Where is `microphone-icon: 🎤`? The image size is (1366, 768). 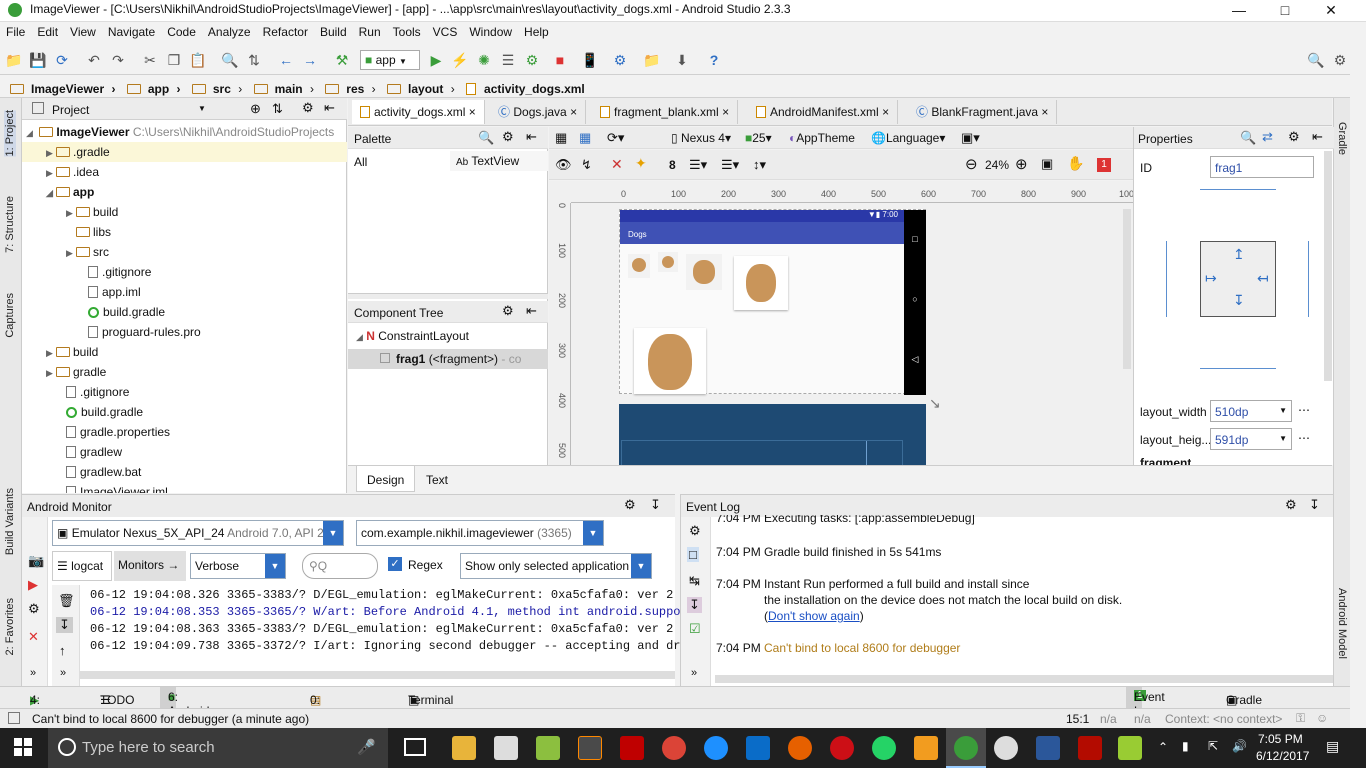 microphone-icon: 🎤 is located at coordinates (366, 747).